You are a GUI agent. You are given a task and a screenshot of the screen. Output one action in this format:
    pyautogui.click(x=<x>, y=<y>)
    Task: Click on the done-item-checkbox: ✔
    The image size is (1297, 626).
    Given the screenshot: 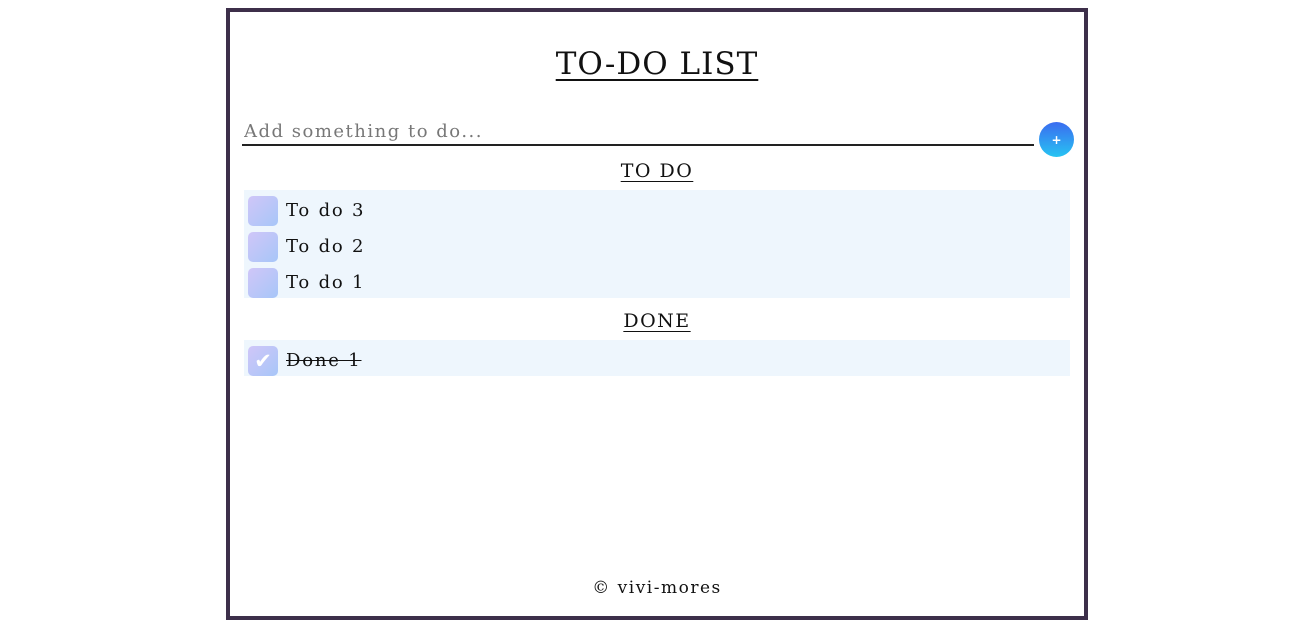 What is the action you would take?
    pyautogui.click(x=263, y=361)
    